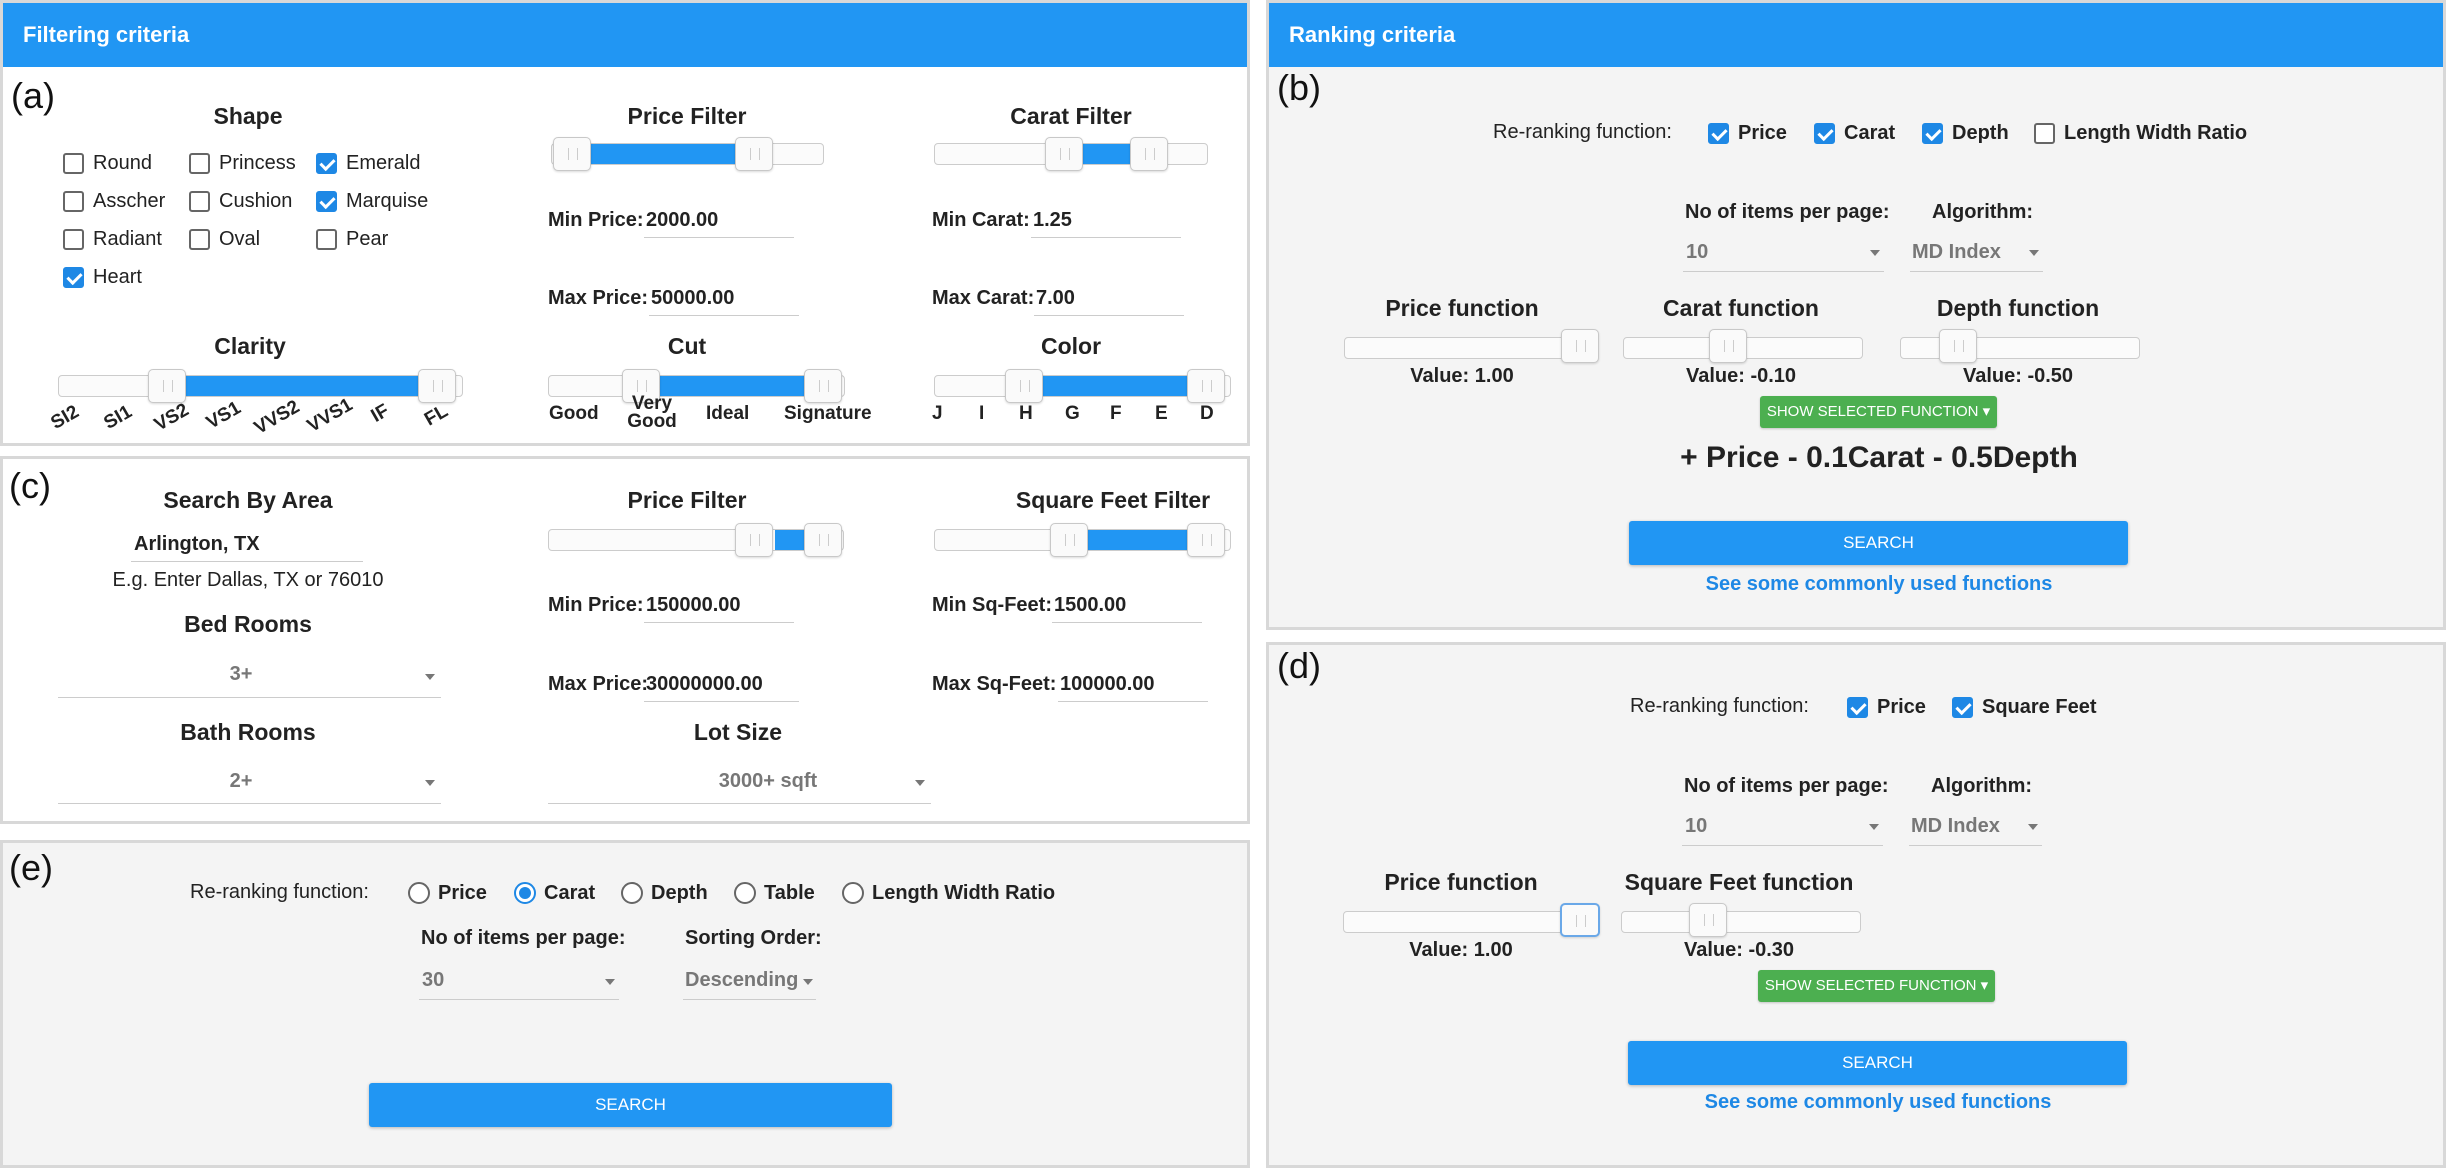  I want to click on shape-checkbox-marquise: Marquise, so click(372, 201).